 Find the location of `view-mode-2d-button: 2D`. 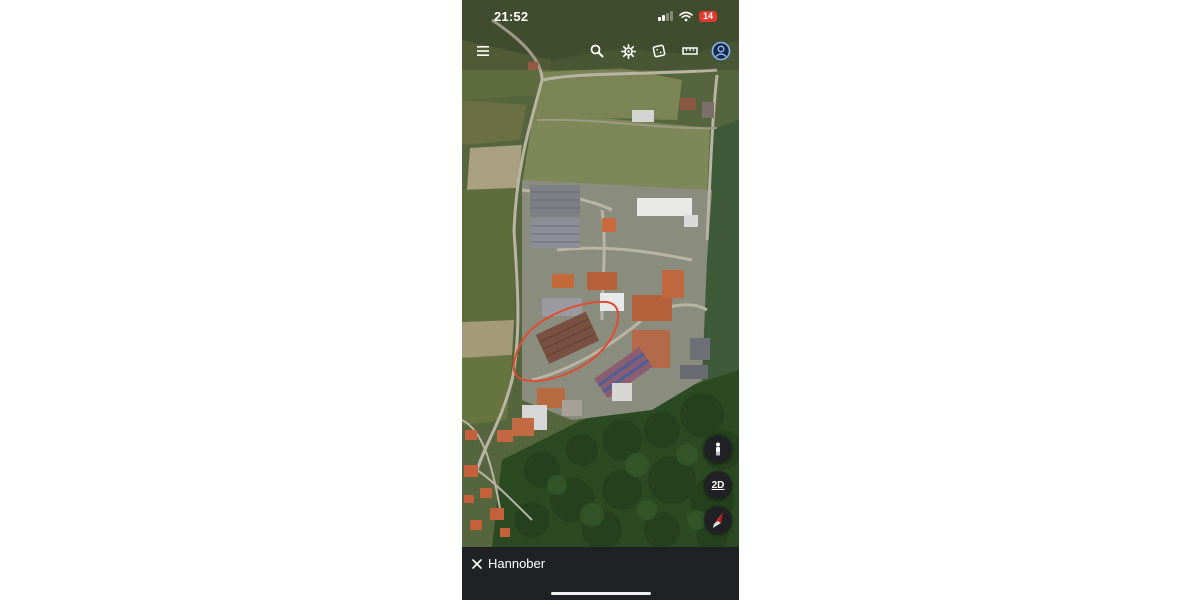

view-mode-2d-button: 2D is located at coordinates (718, 485).